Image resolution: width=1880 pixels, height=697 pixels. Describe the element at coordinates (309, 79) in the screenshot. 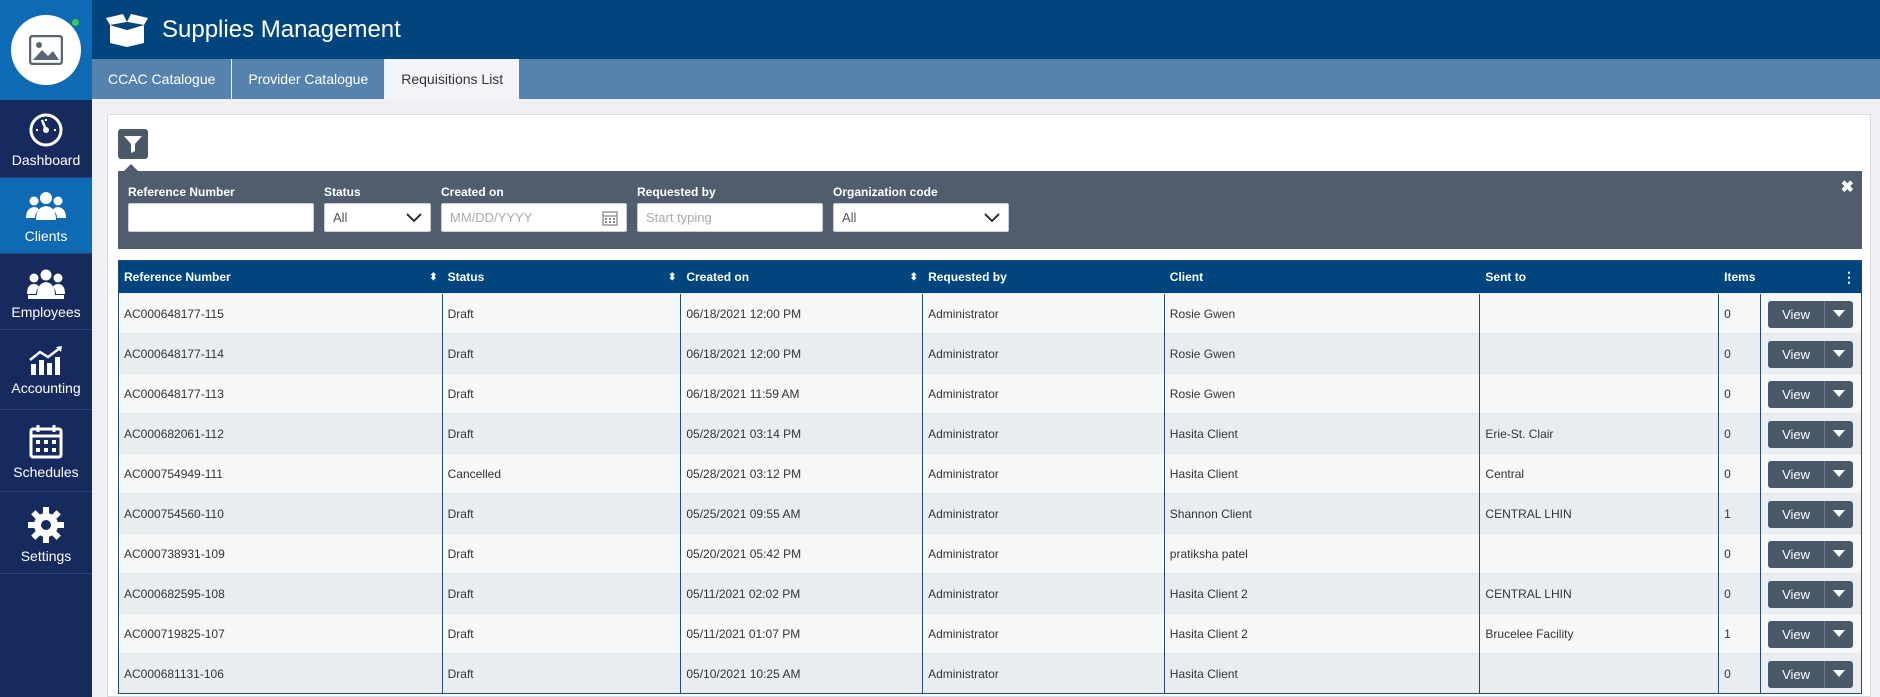

I see `tab-provider-catalogue: Provider Catalogue` at that location.